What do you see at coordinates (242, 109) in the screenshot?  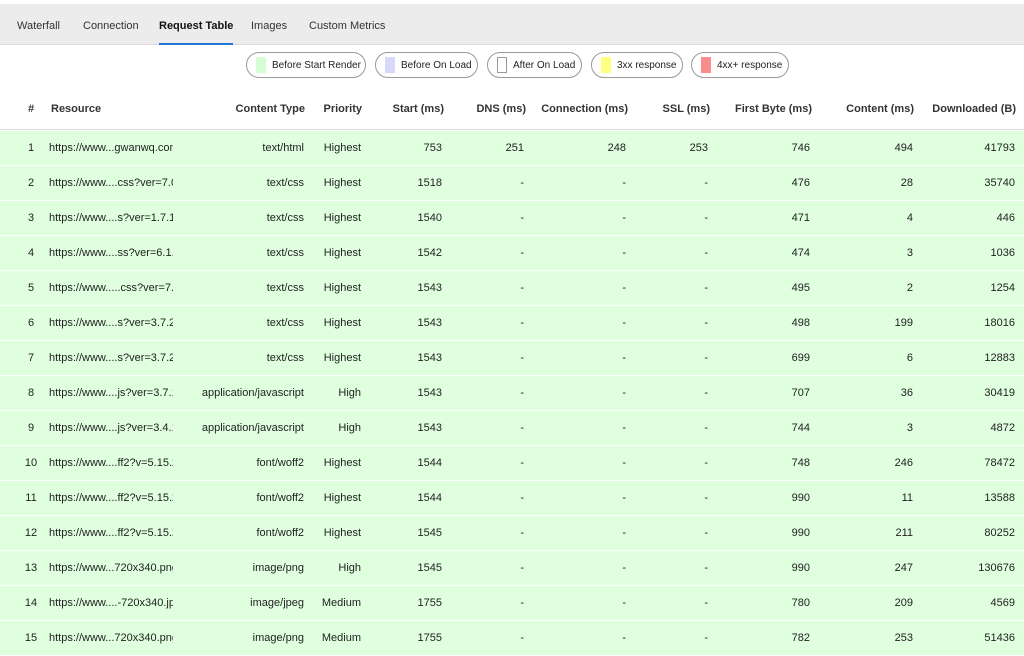 I see `column-header-content-type: Content Type` at bounding box center [242, 109].